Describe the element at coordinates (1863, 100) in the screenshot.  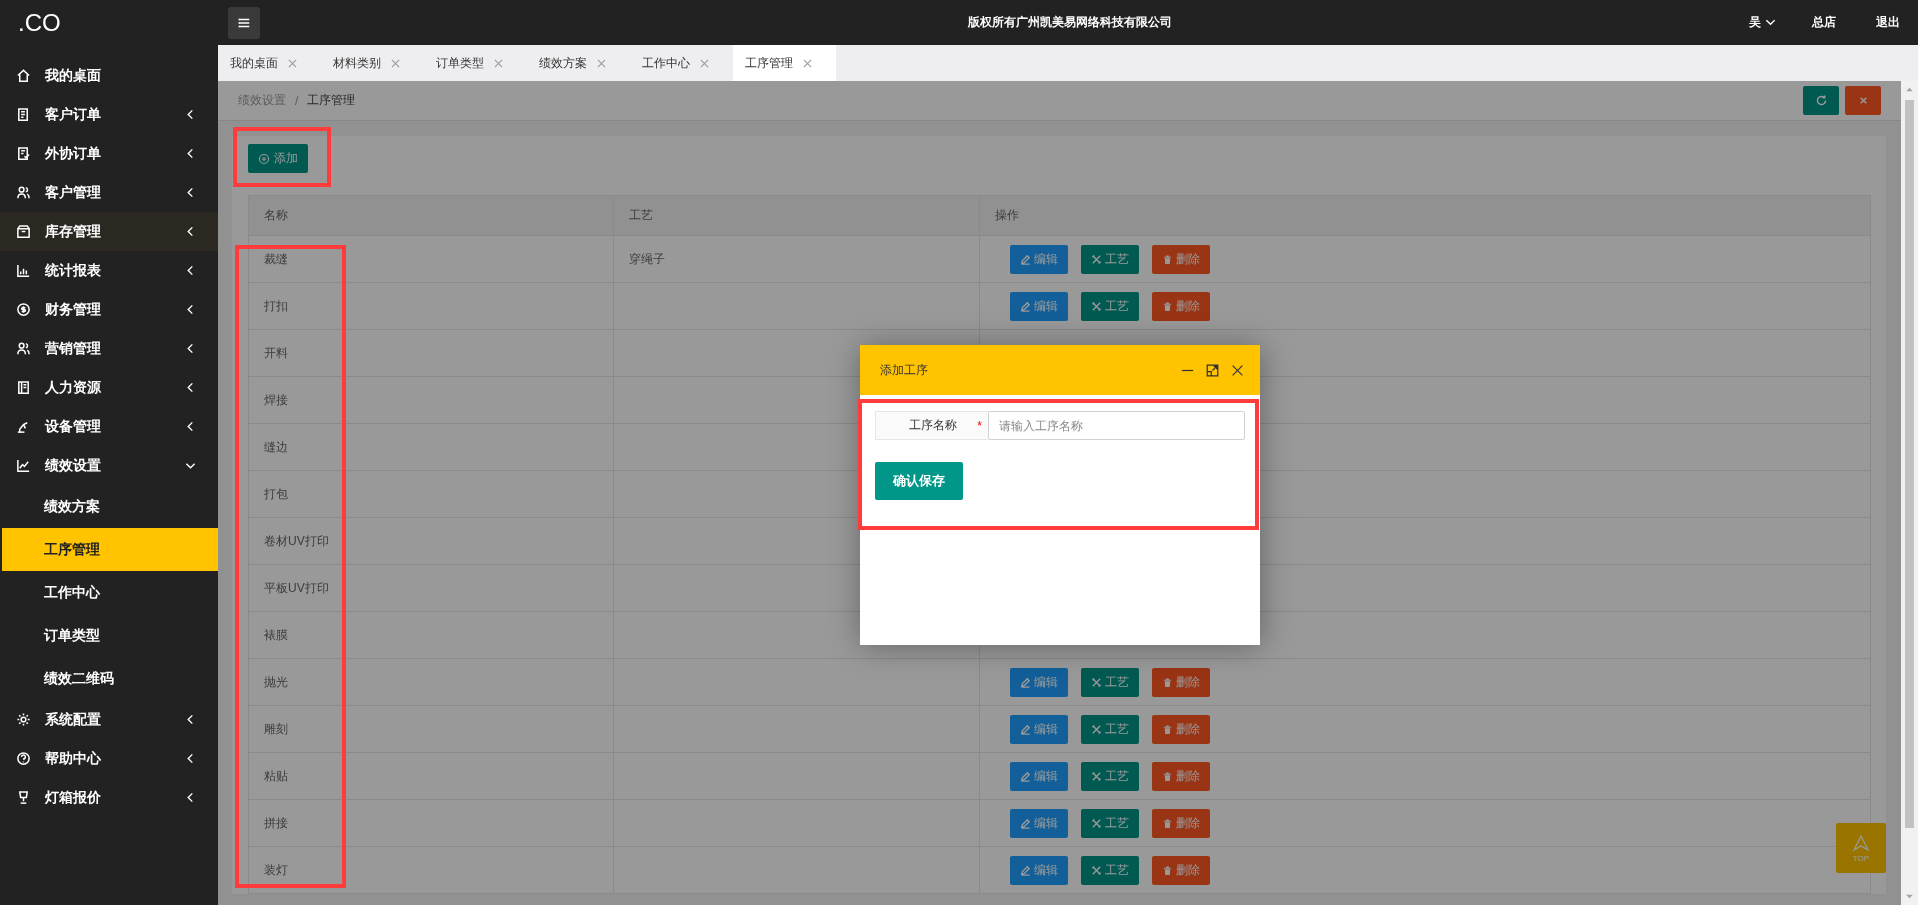
I see `close-button` at that location.